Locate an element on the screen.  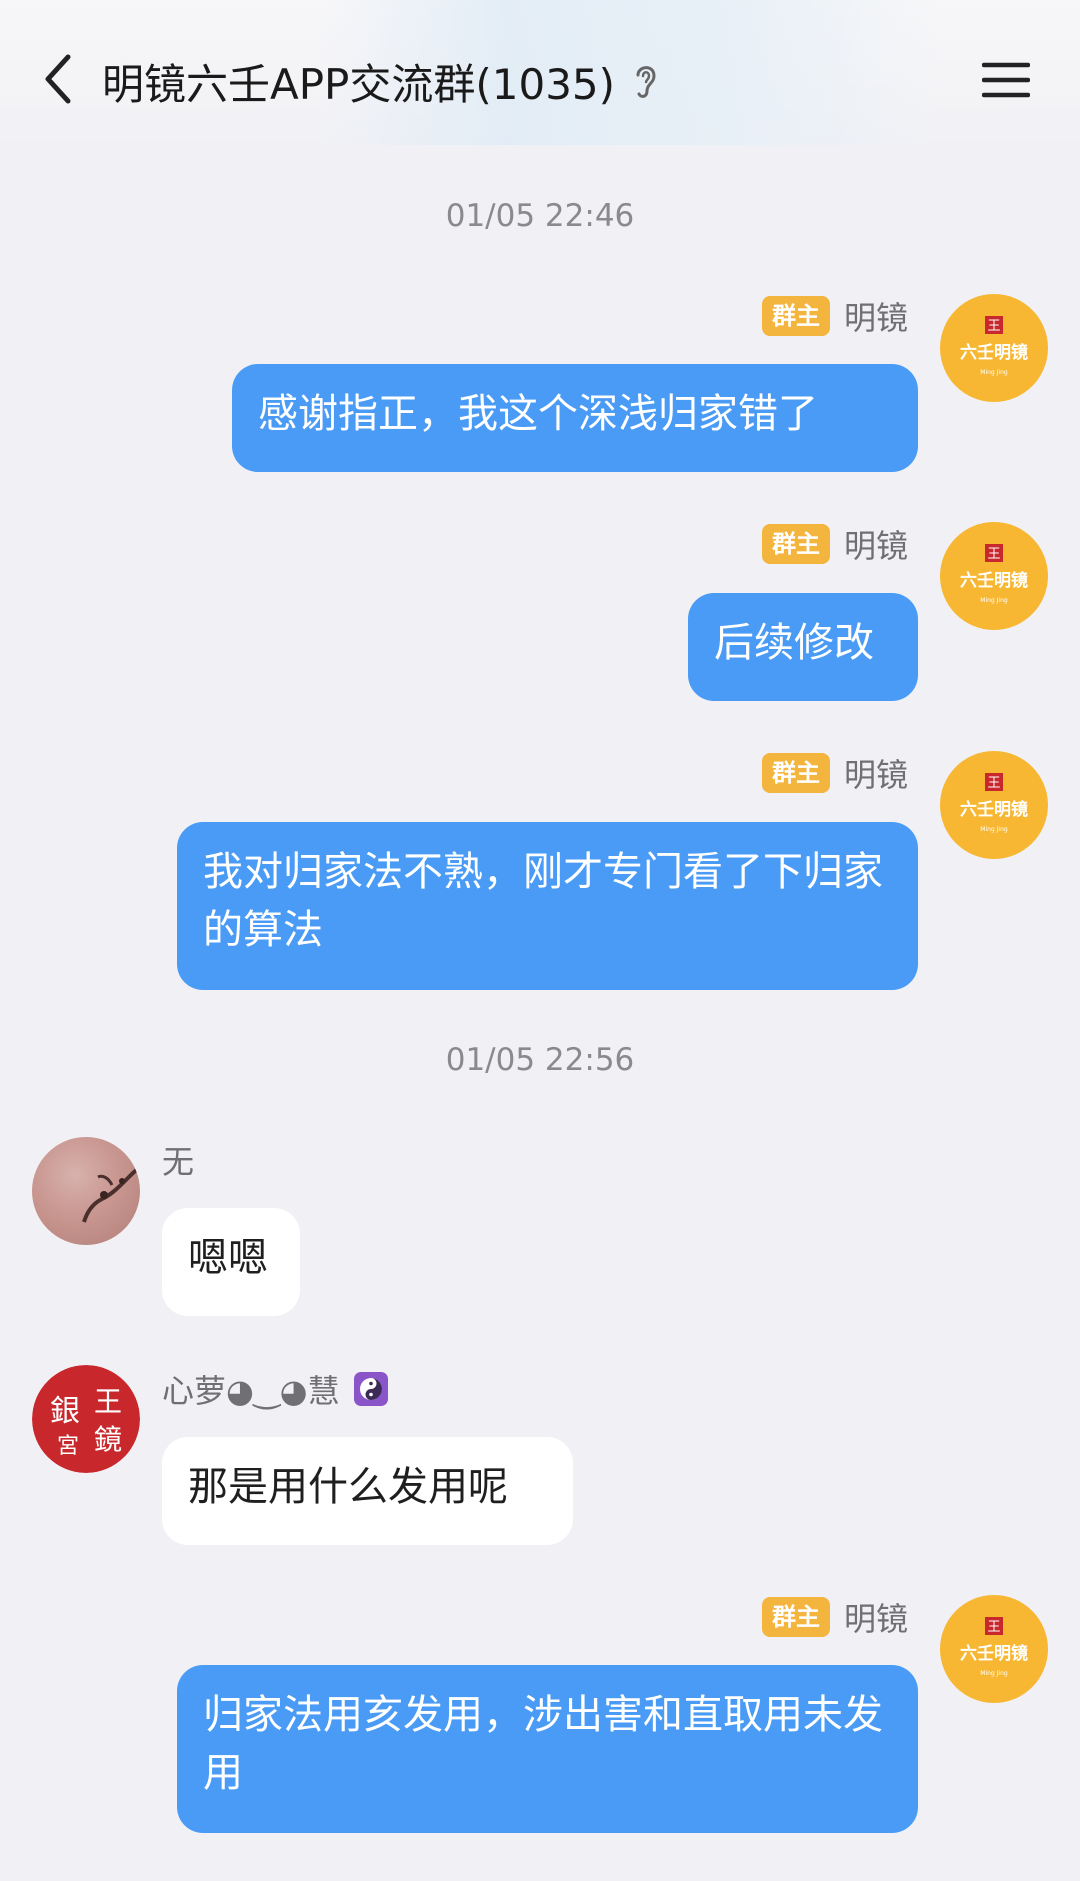
chat-header: 明镜六壬APP交流群(1035) is located at coordinates (540, 75).